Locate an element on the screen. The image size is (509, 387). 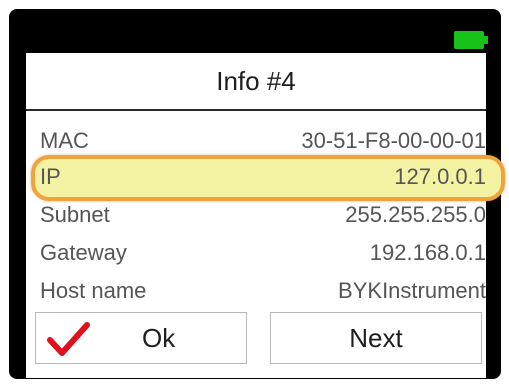
title-divider is located at coordinates (256, 110).